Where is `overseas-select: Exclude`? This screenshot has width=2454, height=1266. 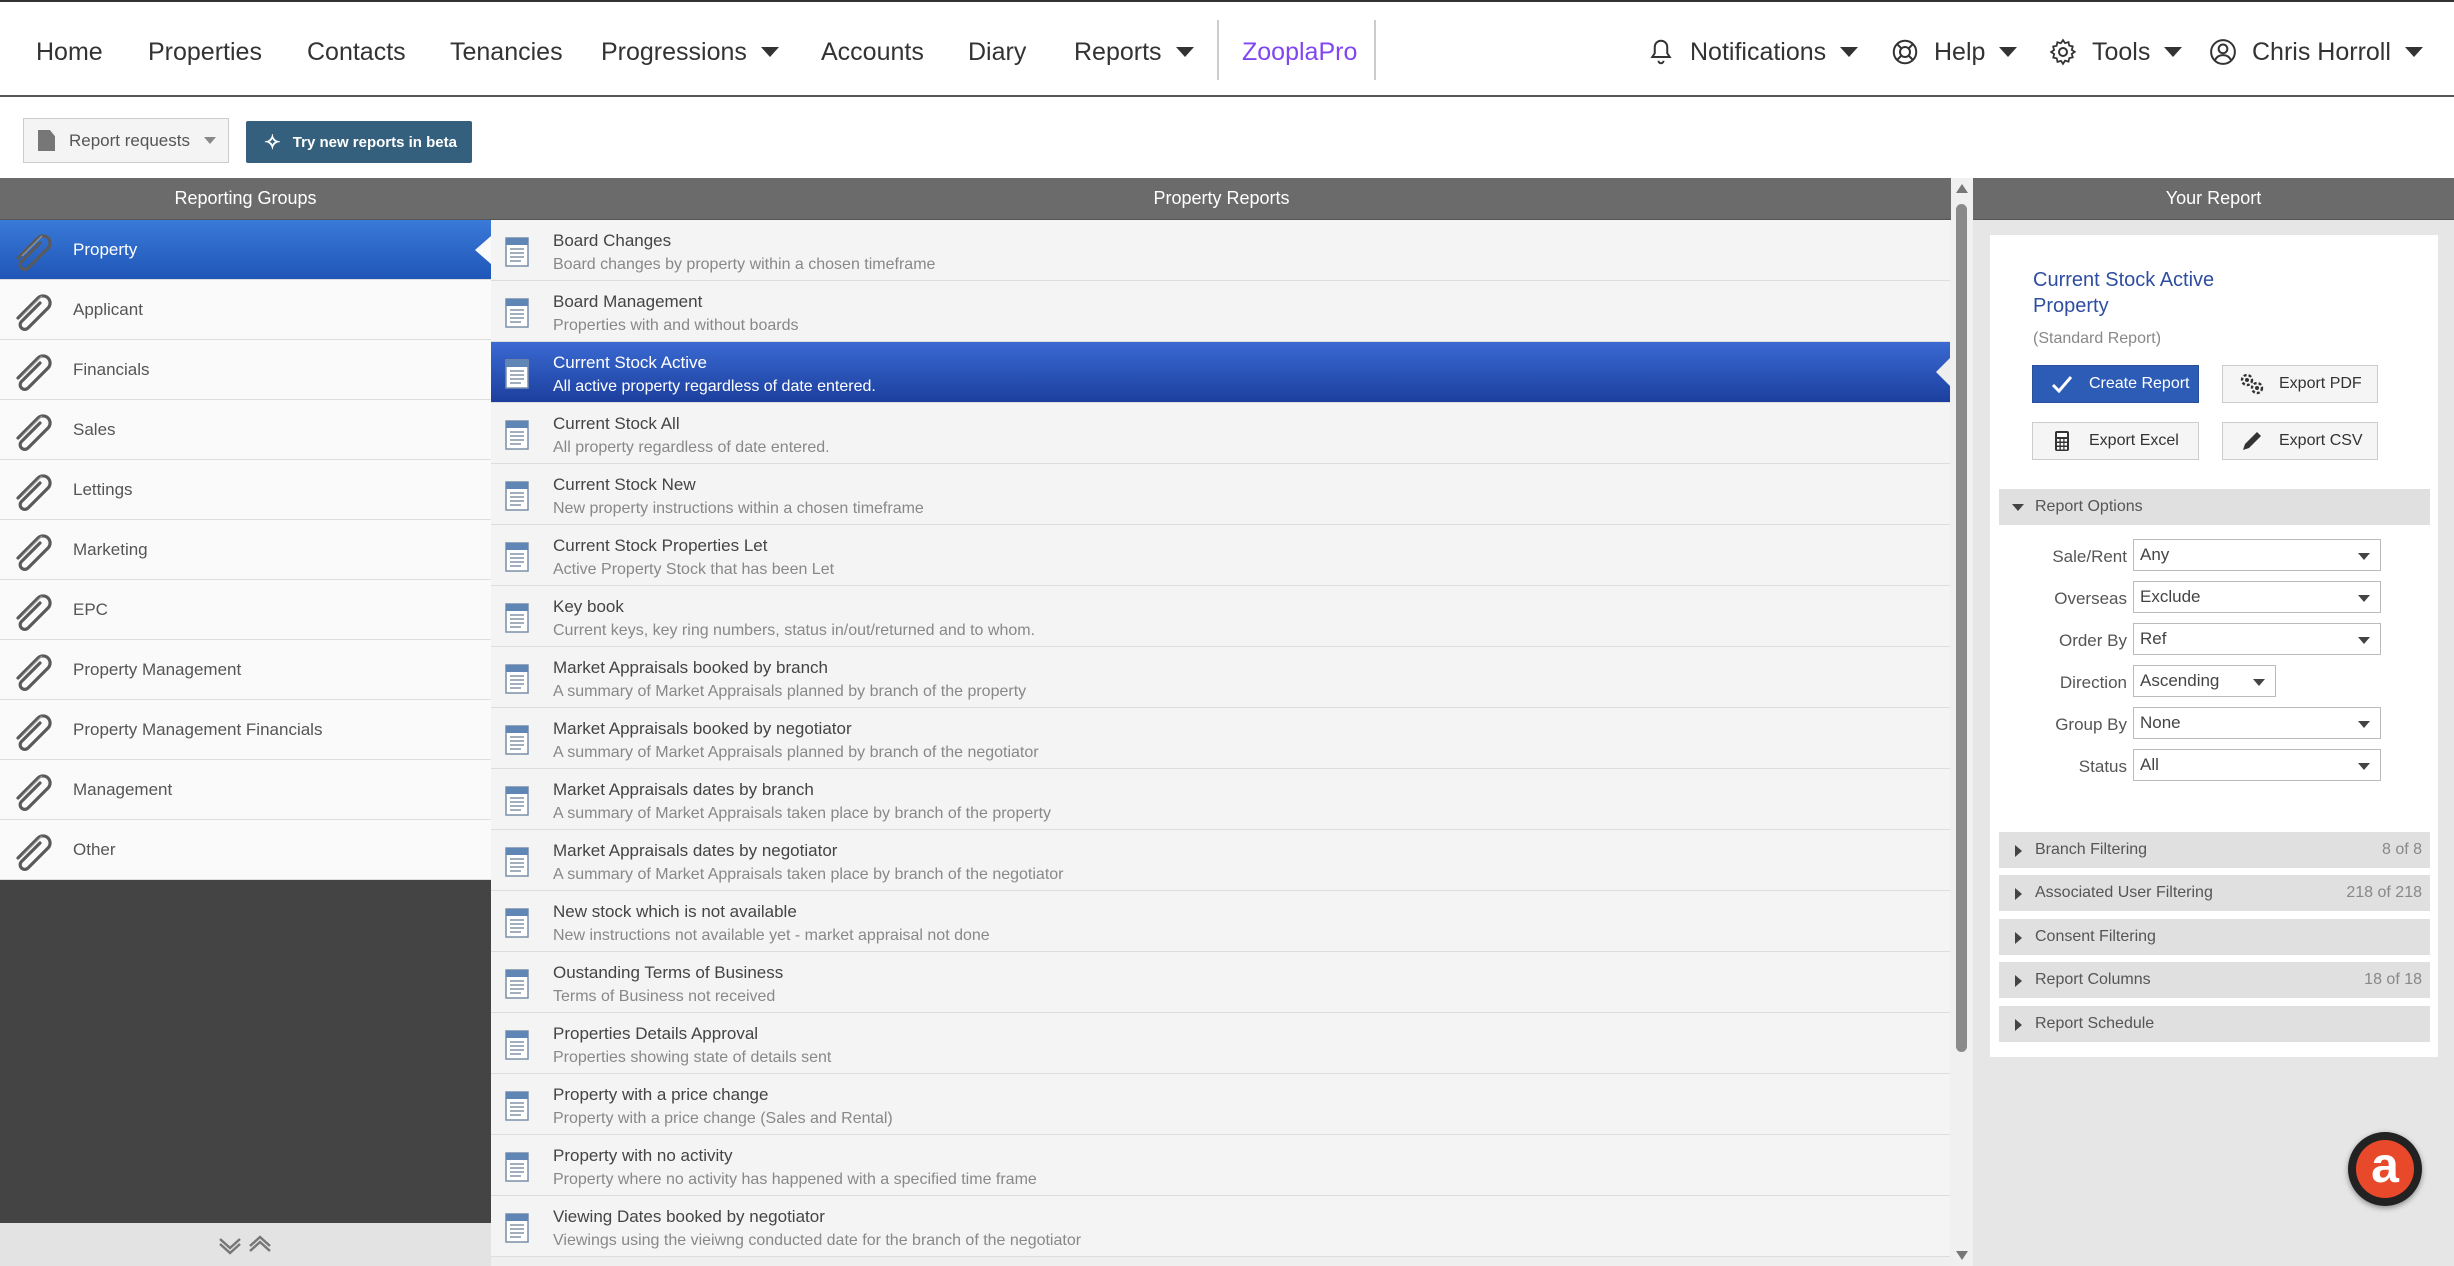 overseas-select: Exclude is located at coordinates (2257, 597).